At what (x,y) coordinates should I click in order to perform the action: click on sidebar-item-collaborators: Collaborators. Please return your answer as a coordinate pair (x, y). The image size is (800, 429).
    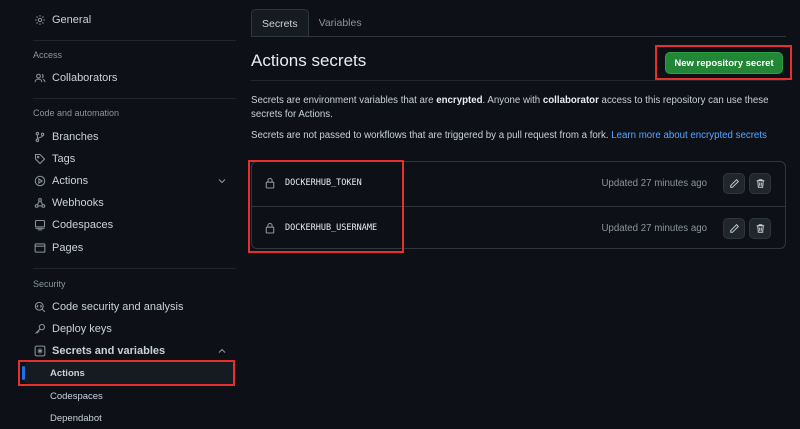
    Looking at the image, I should click on (130, 78).